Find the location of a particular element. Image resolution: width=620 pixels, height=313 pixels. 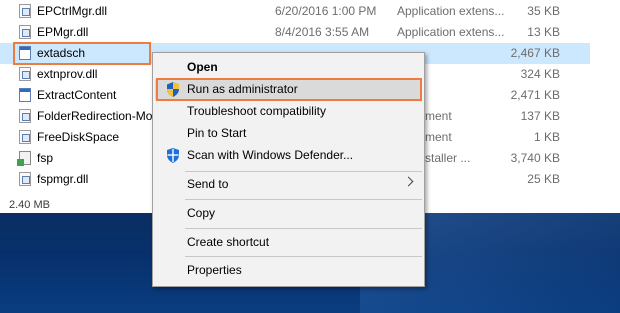

menu-item-pin-to-start: Pin to Start is located at coordinates (288, 133).